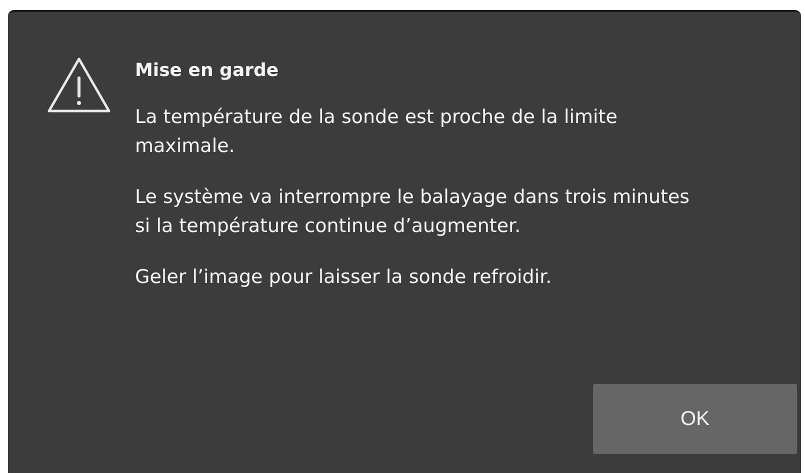  I want to click on warning-icon, so click(79, 85).